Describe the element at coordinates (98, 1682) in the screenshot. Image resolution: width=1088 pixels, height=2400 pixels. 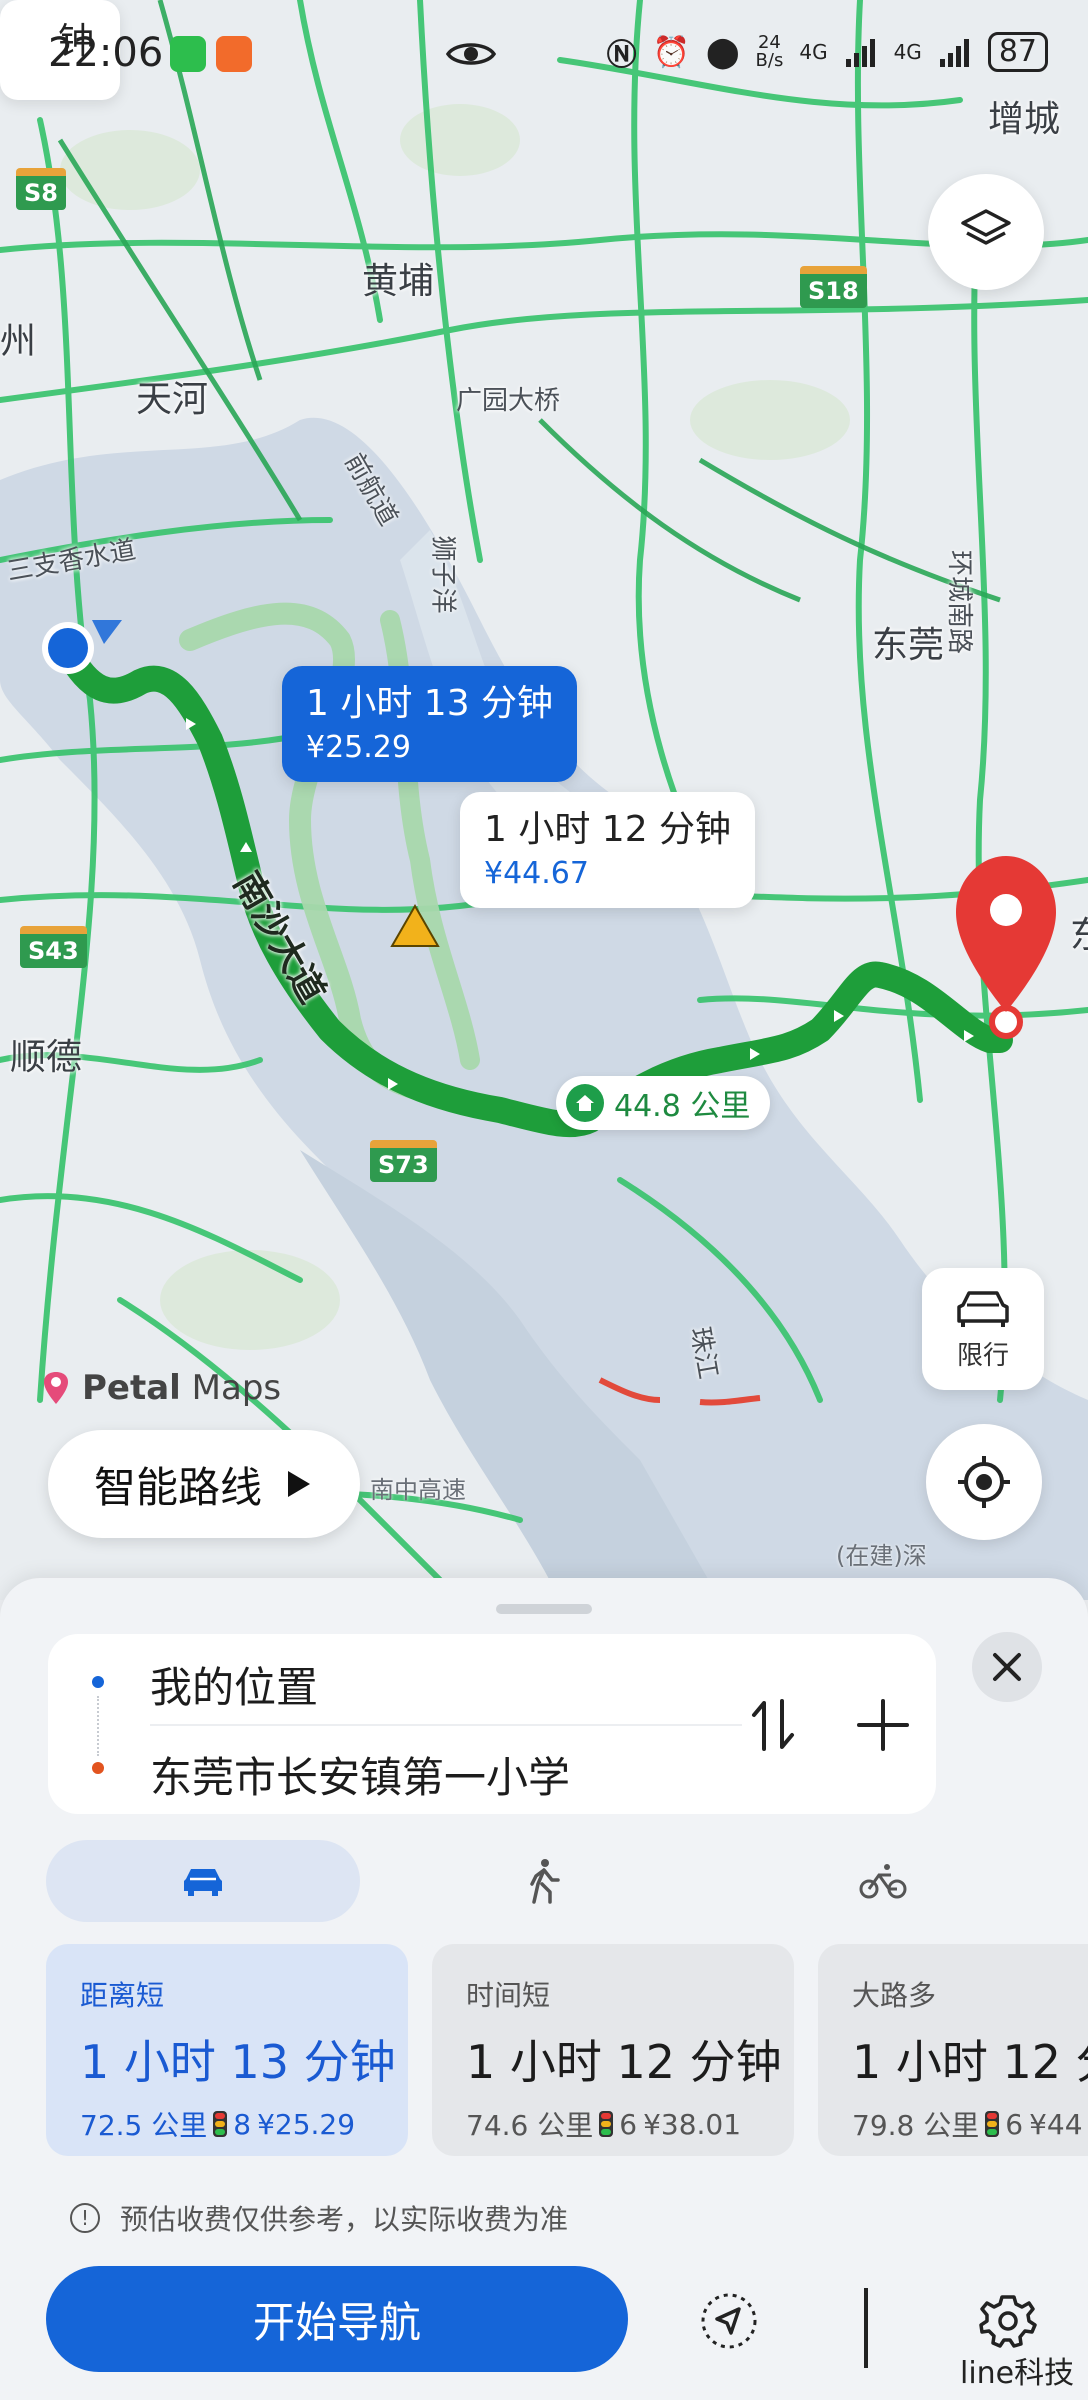
I see `origin-dot-icon` at that location.